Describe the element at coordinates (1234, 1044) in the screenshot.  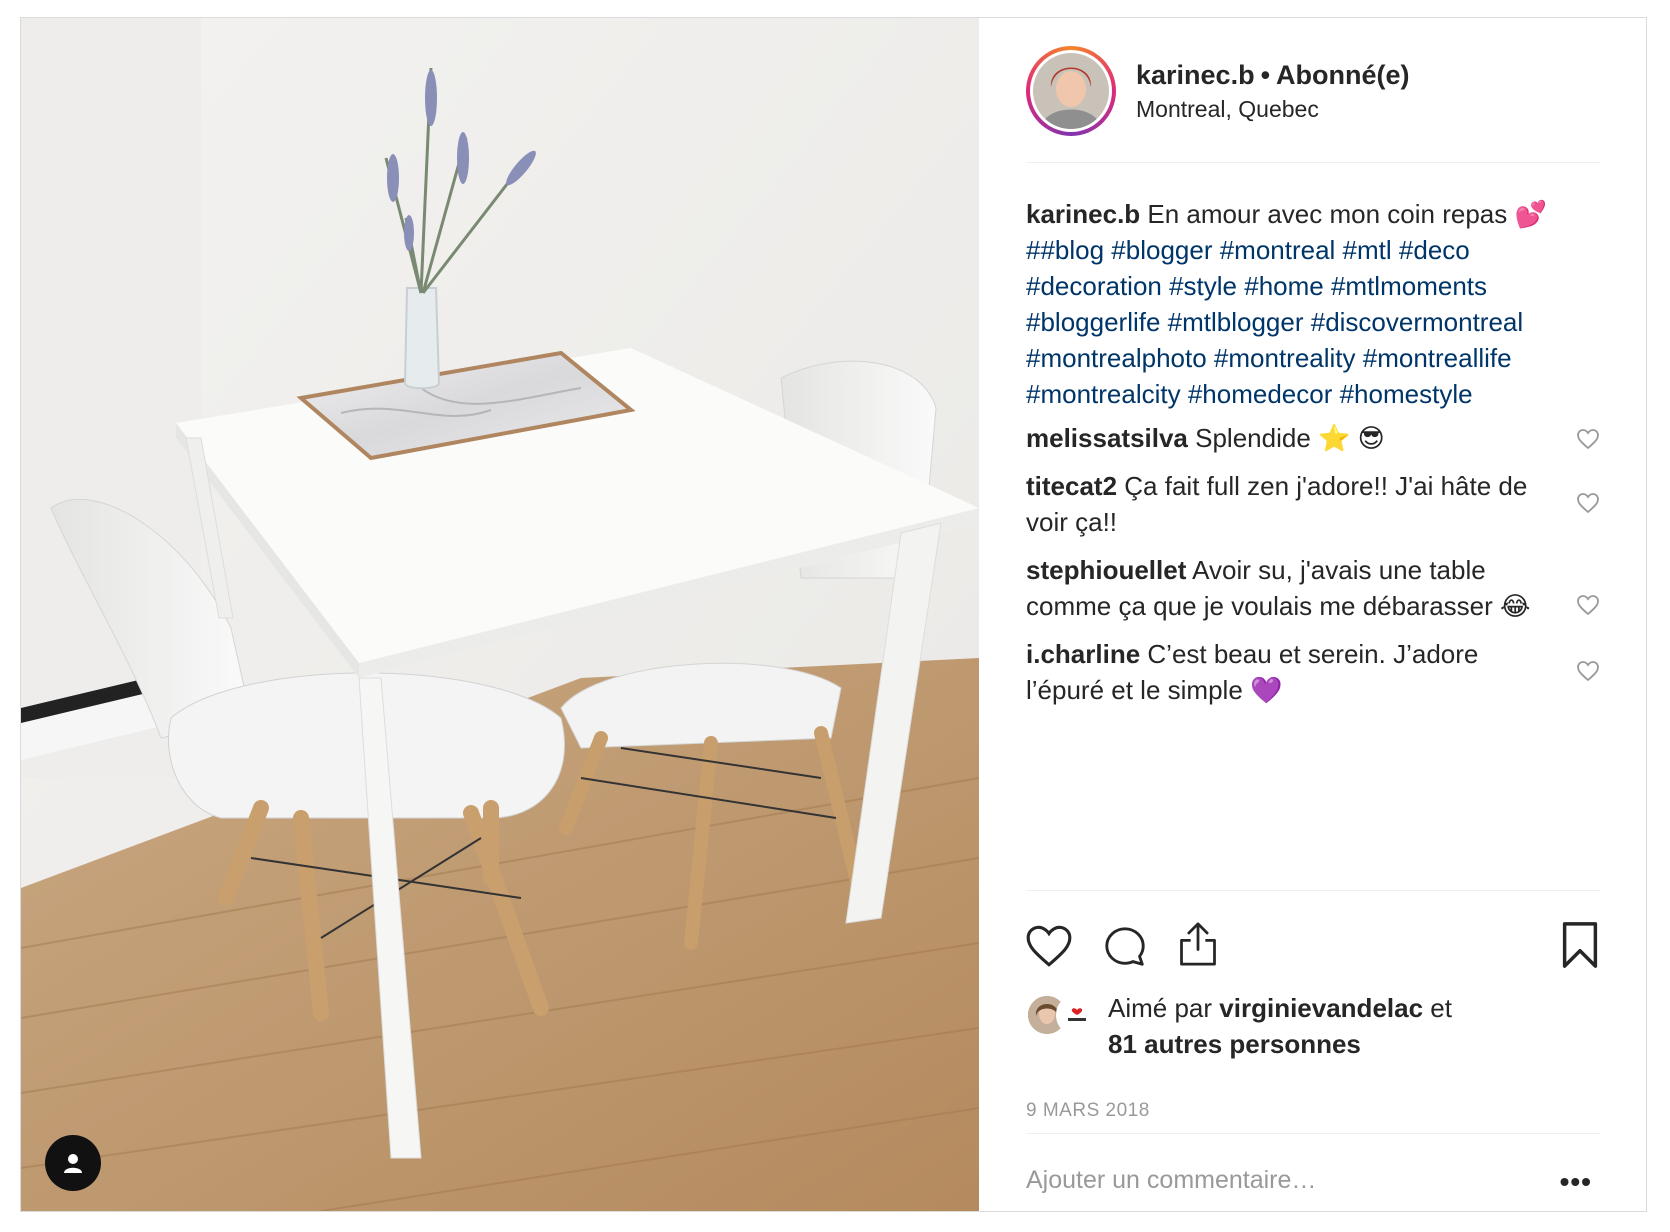
I see `likes-others-link: 81 autres personnes` at that location.